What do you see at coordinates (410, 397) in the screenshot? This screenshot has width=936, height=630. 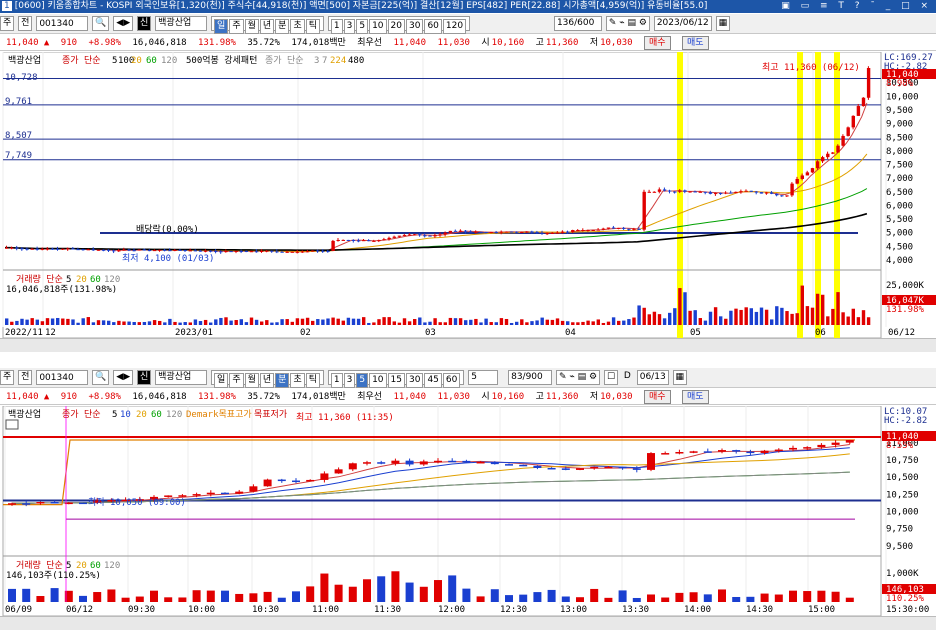 I see `b-ask-price: 11,040` at bounding box center [410, 397].